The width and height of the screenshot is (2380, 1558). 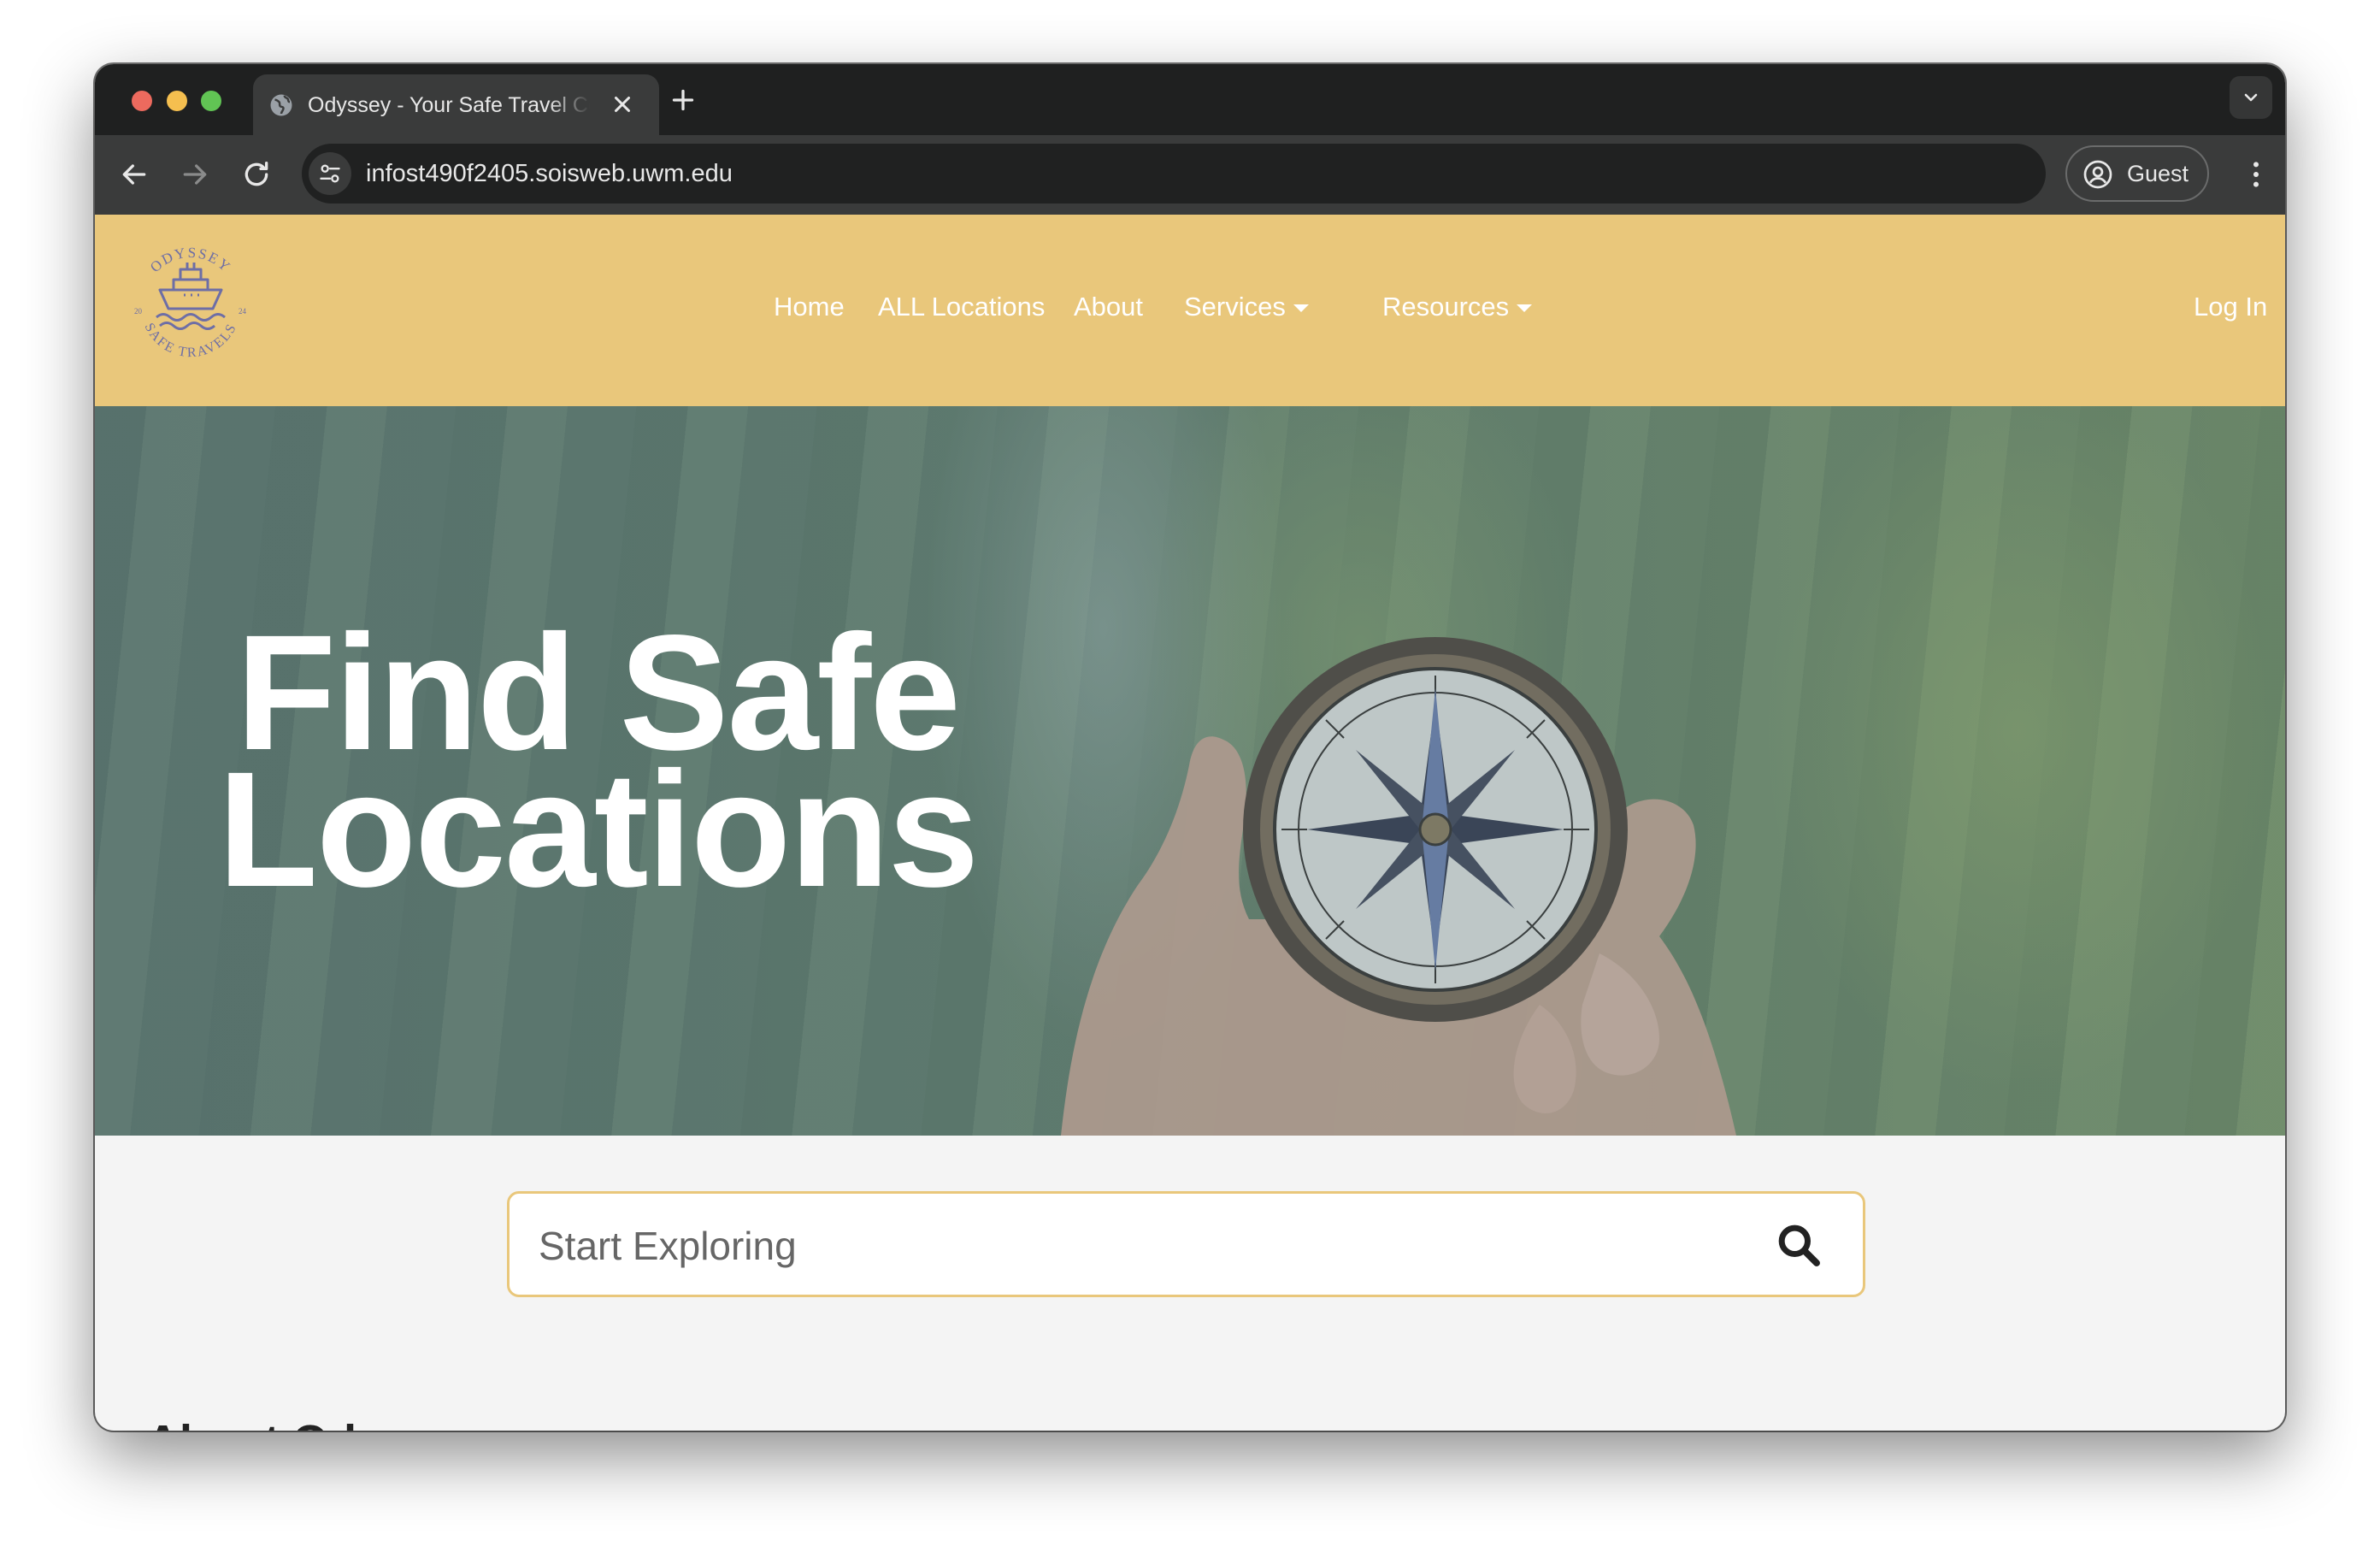 I want to click on search-icon, so click(x=1799, y=1245).